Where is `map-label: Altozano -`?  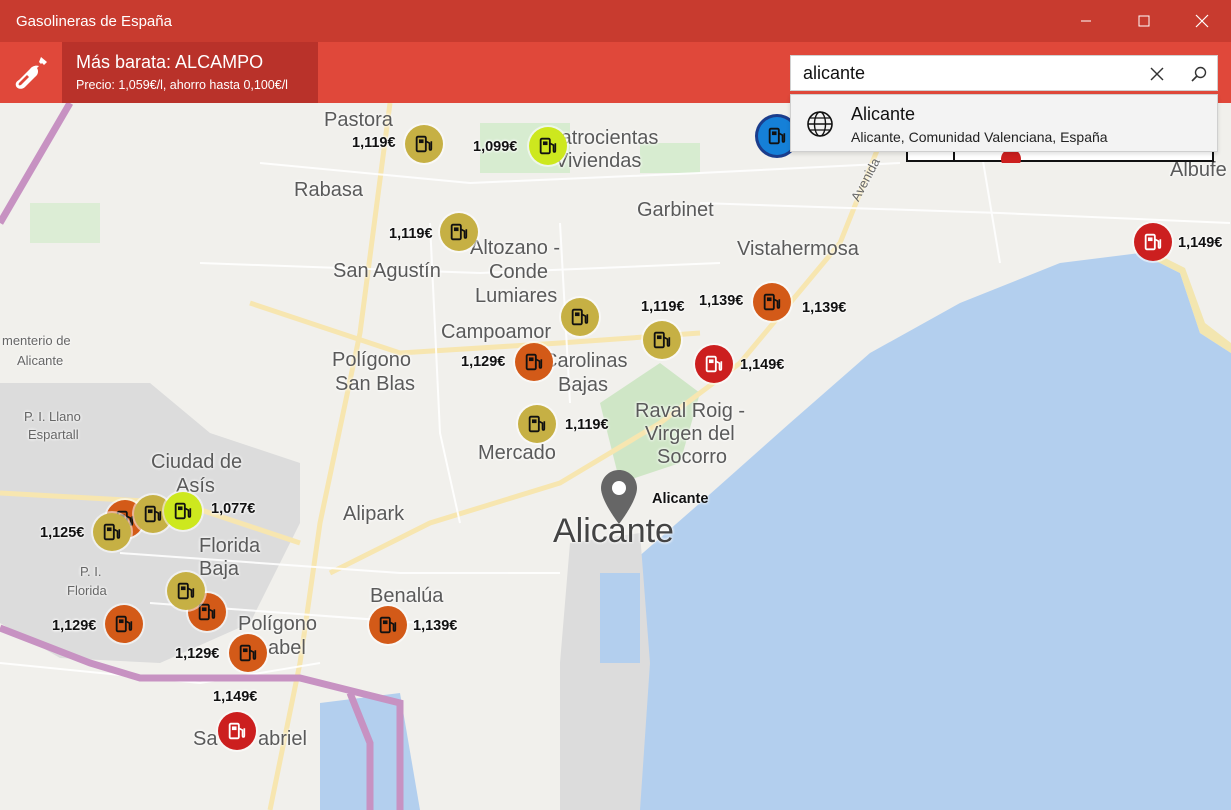
map-label: Altozano - is located at coordinates (515, 248).